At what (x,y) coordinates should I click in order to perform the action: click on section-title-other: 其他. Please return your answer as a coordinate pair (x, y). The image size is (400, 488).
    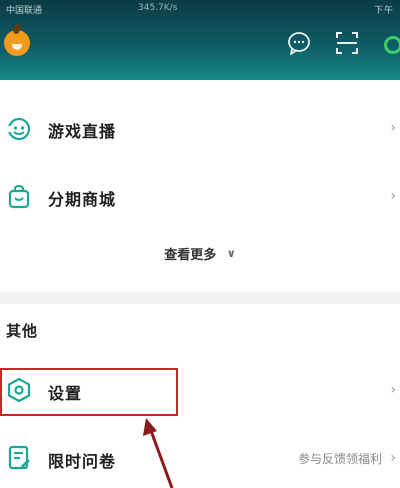
    Looking at the image, I should click on (22, 331).